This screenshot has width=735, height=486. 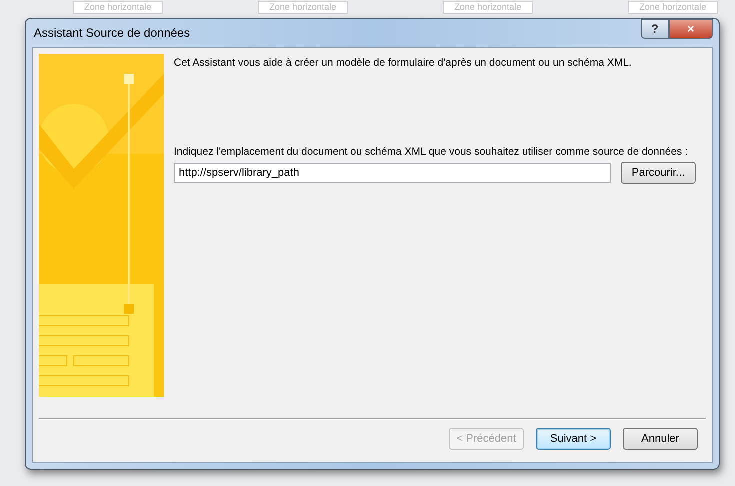 I want to click on help-button: ?, so click(x=655, y=29).